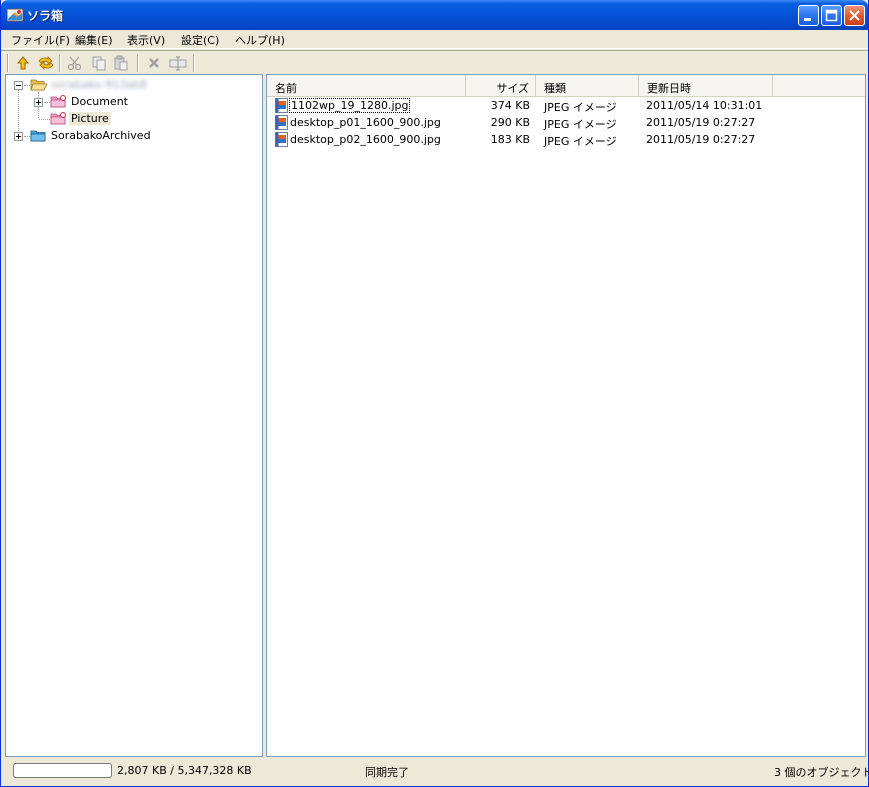 Image resolution: width=869 pixels, height=787 pixels. I want to click on column-header-size: サイズ, so click(501, 86).